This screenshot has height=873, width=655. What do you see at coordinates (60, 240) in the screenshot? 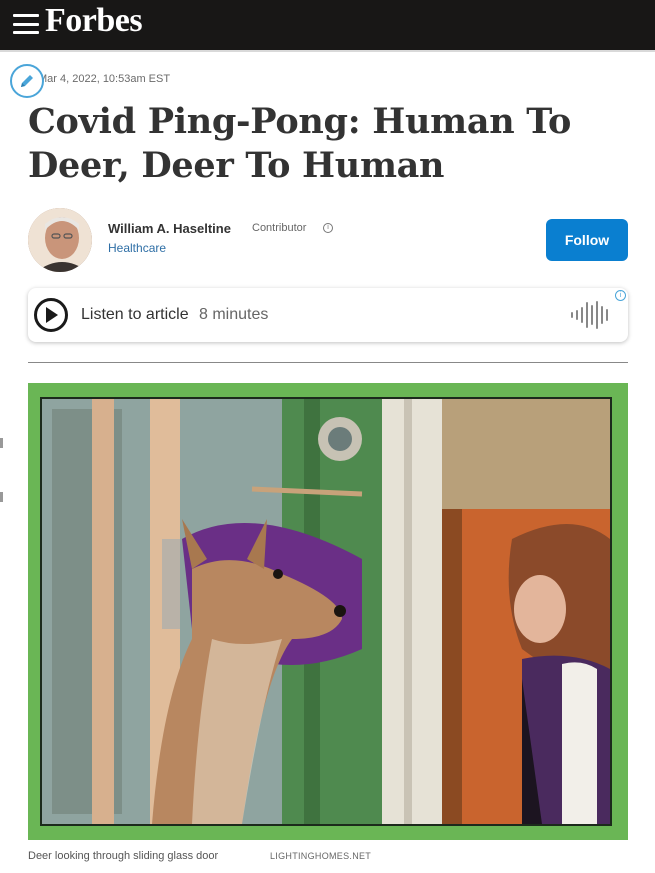
I see `author-avatar` at bounding box center [60, 240].